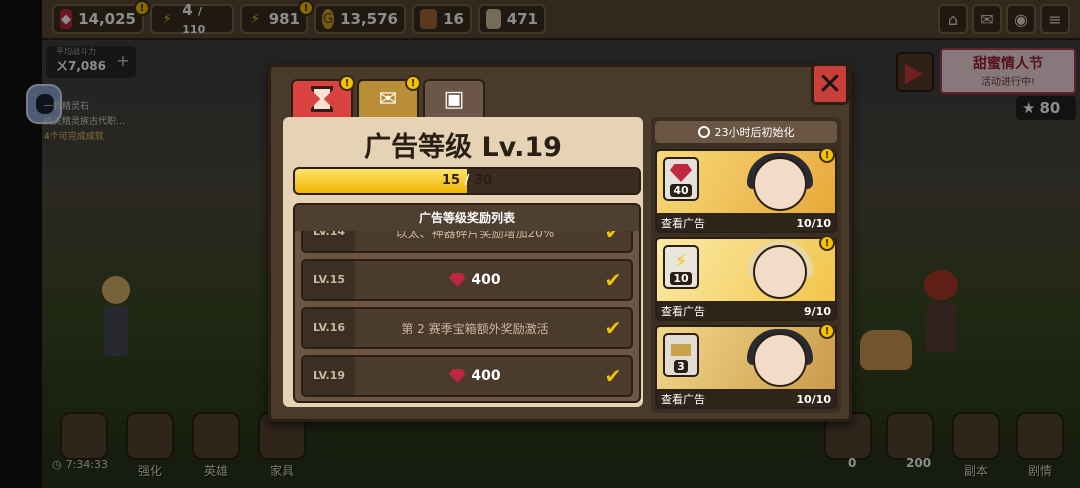  What do you see at coordinates (463, 147) in the screenshot?
I see `page-title: 广告等级 Lv.19` at bounding box center [463, 147].